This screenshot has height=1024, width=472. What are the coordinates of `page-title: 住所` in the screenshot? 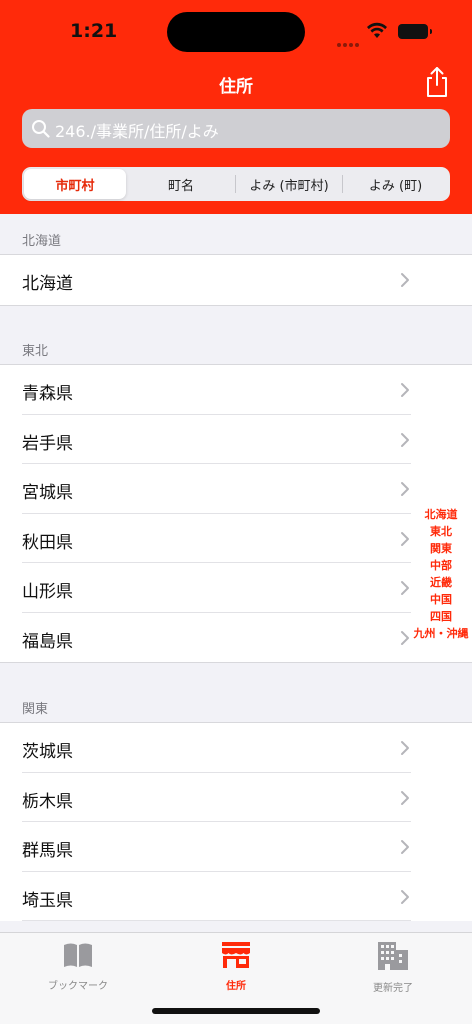 It's located at (236, 87).